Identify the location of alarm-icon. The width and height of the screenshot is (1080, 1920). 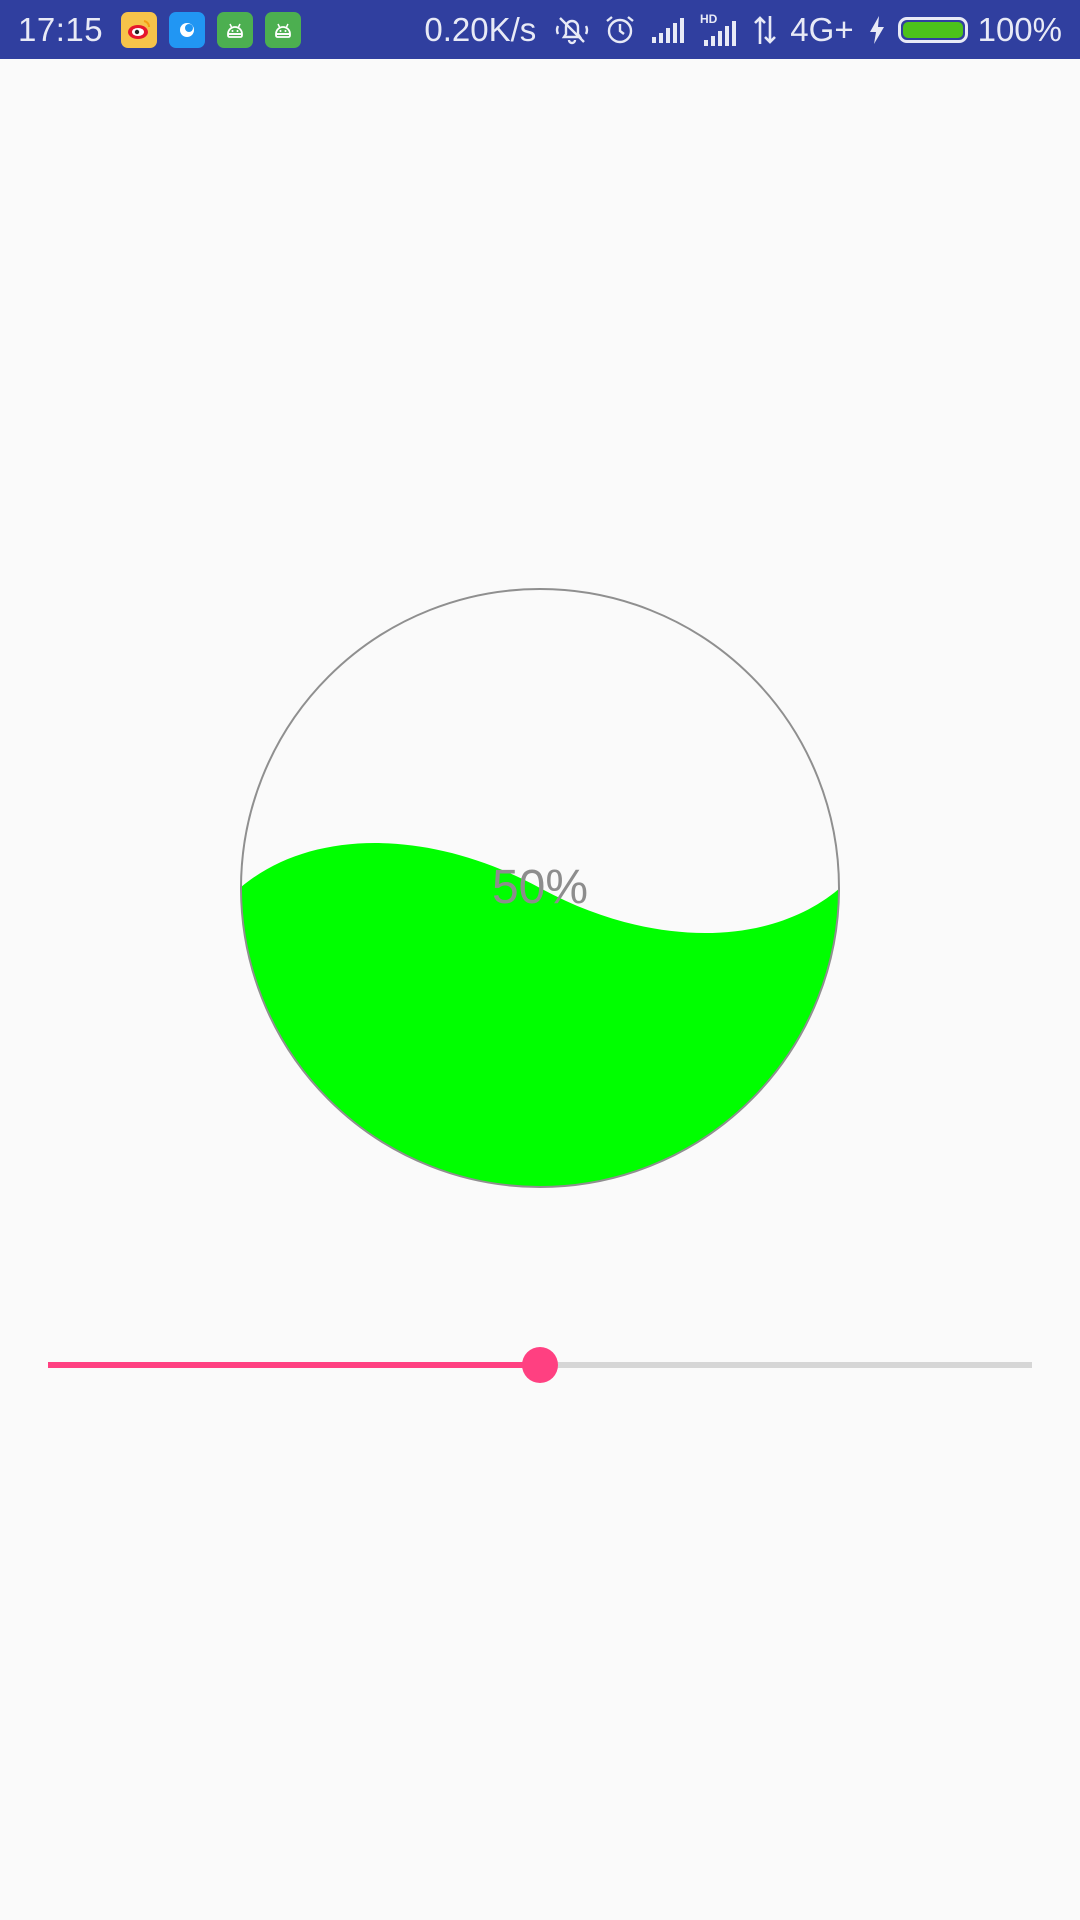
(620, 30).